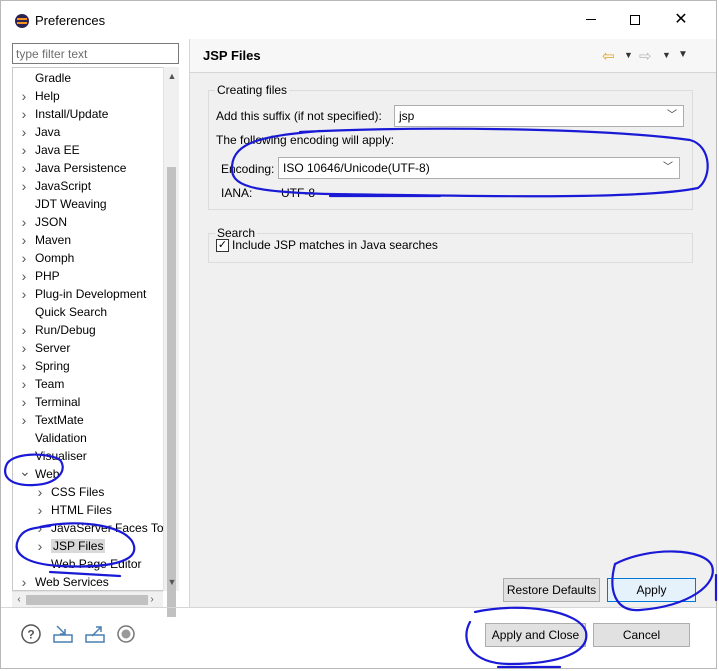 This screenshot has width=719, height=671. What do you see at coordinates (95, 53) in the screenshot?
I see `filter-input` at bounding box center [95, 53].